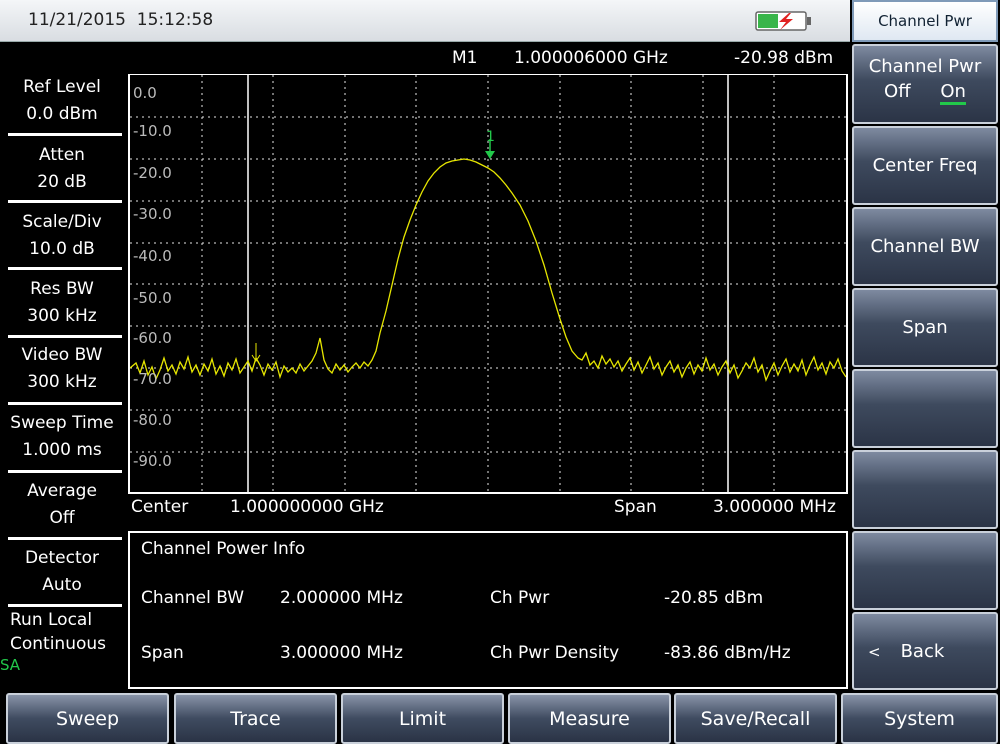 This screenshot has width=1000, height=744. Describe the element at coordinates (755, 718) in the screenshot. I see `menu-save-recall: Save/Recall` at that location.